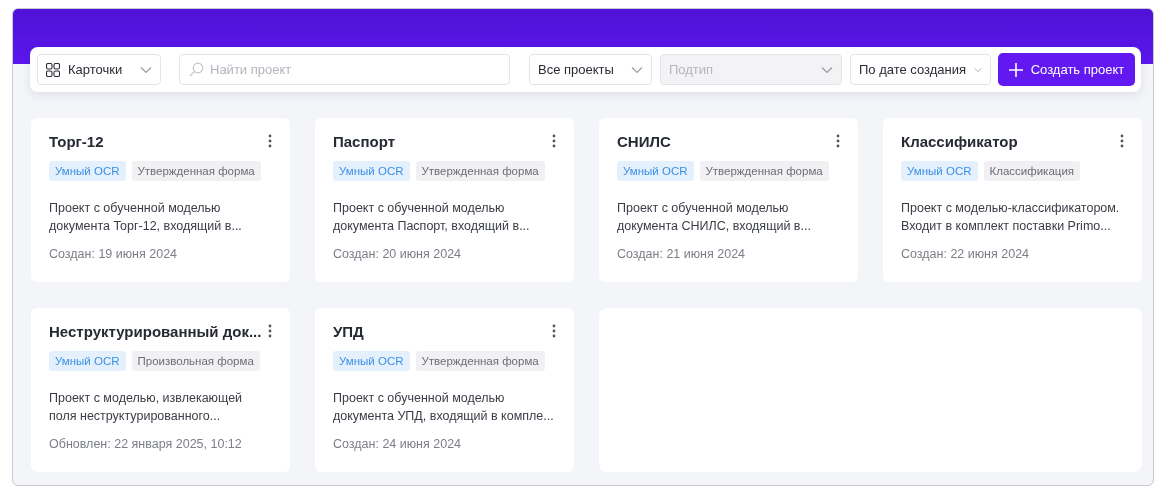 The image size is (1164, 497). Describe the element at coordinates (195, 361) in the screenshot. I see `tag: Произвольная форма` at that location.